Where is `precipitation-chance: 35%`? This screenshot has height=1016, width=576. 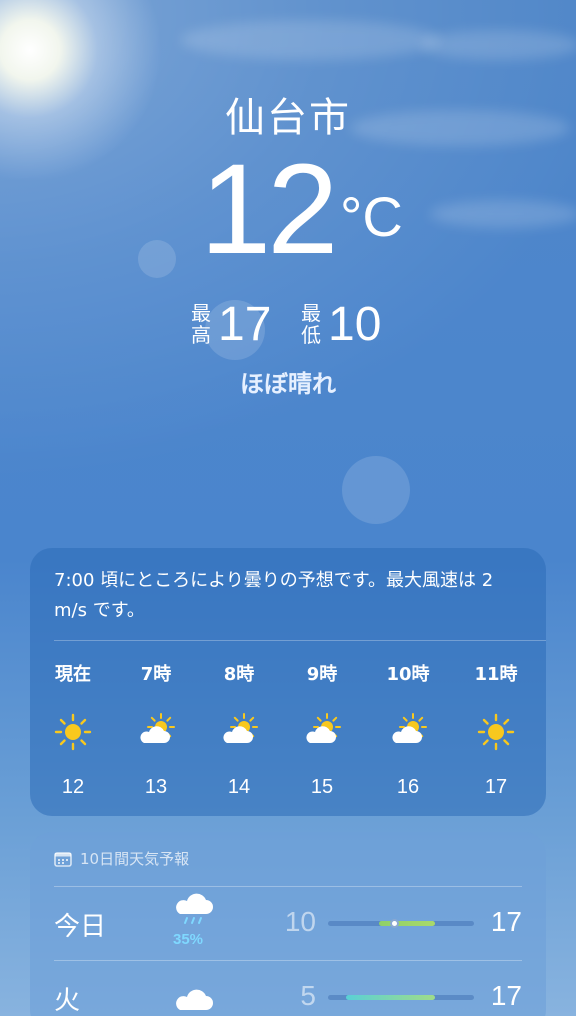 precipitation-chance: 35% is located at coordinates (188, 939).